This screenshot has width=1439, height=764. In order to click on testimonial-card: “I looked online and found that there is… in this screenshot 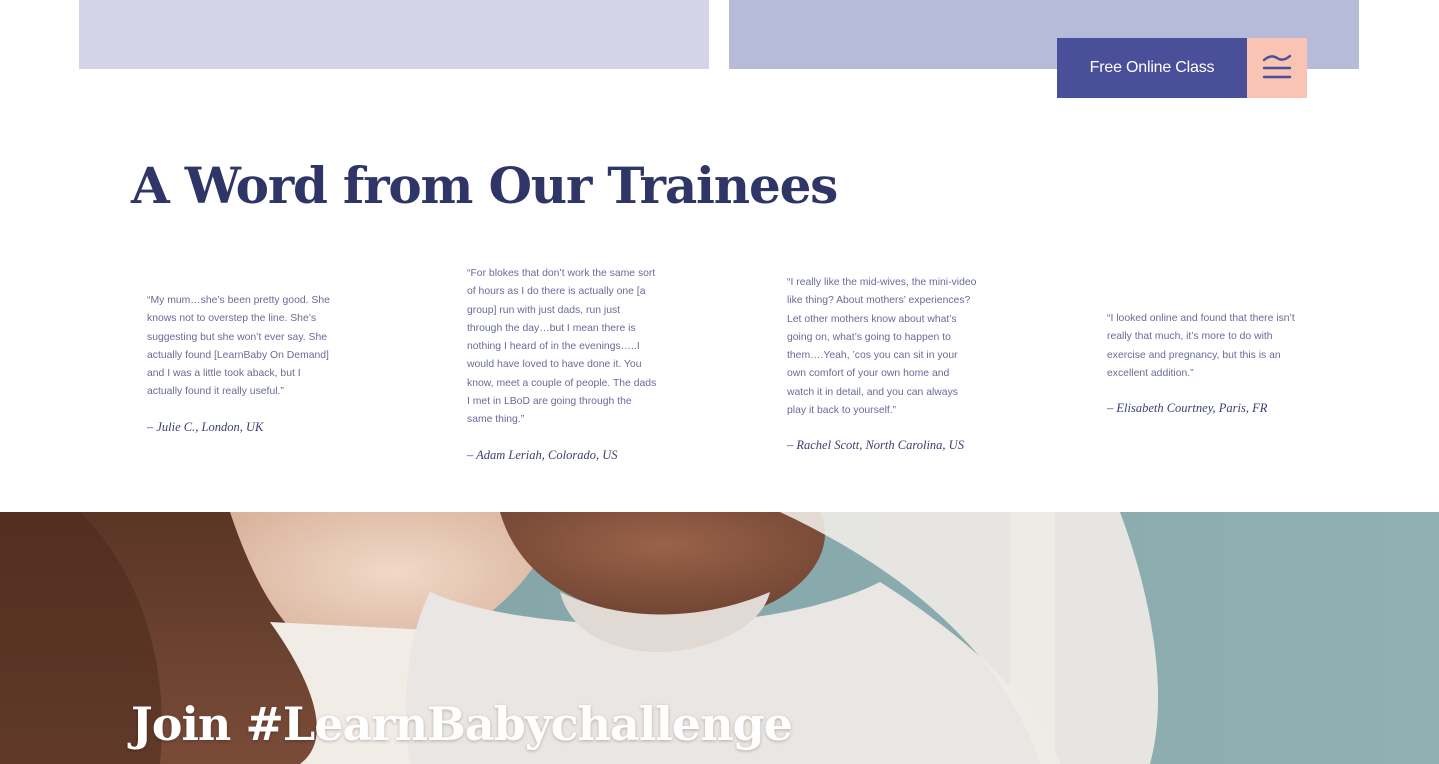, I will do `click(1202, 363)`.